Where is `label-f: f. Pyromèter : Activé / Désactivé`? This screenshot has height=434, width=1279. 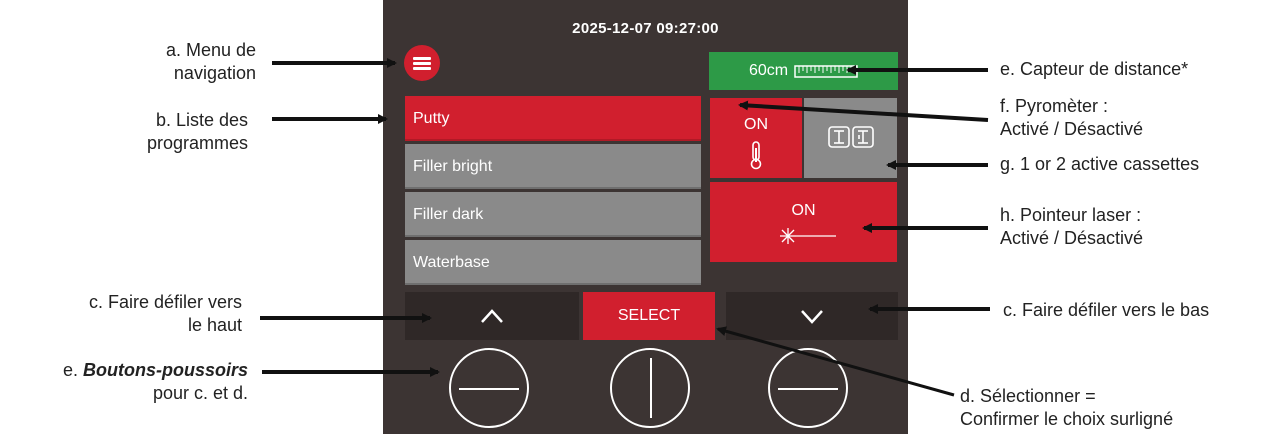
label-f: f. Pyromèter : Activé / Désactivé is located at coordinates (1072, 117).